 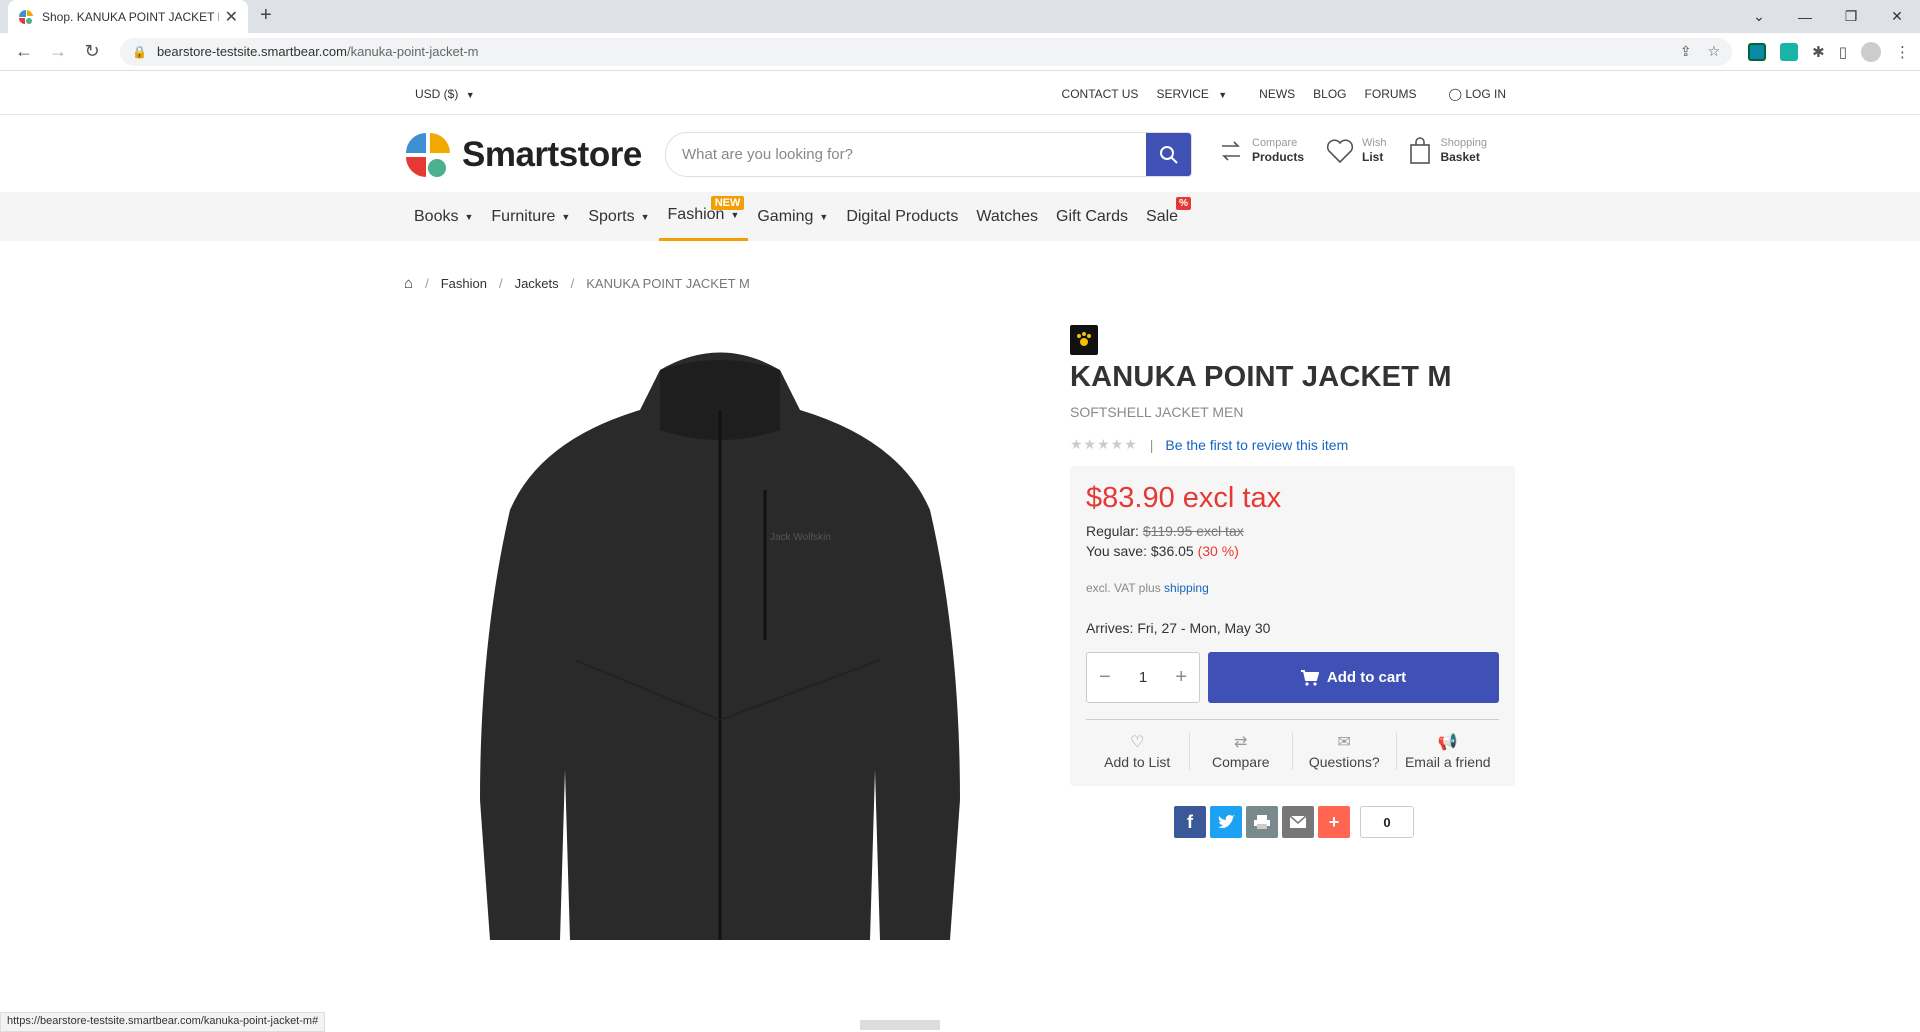 I want to click on tab-close-icon: ✕, so click(x=231, y=17).